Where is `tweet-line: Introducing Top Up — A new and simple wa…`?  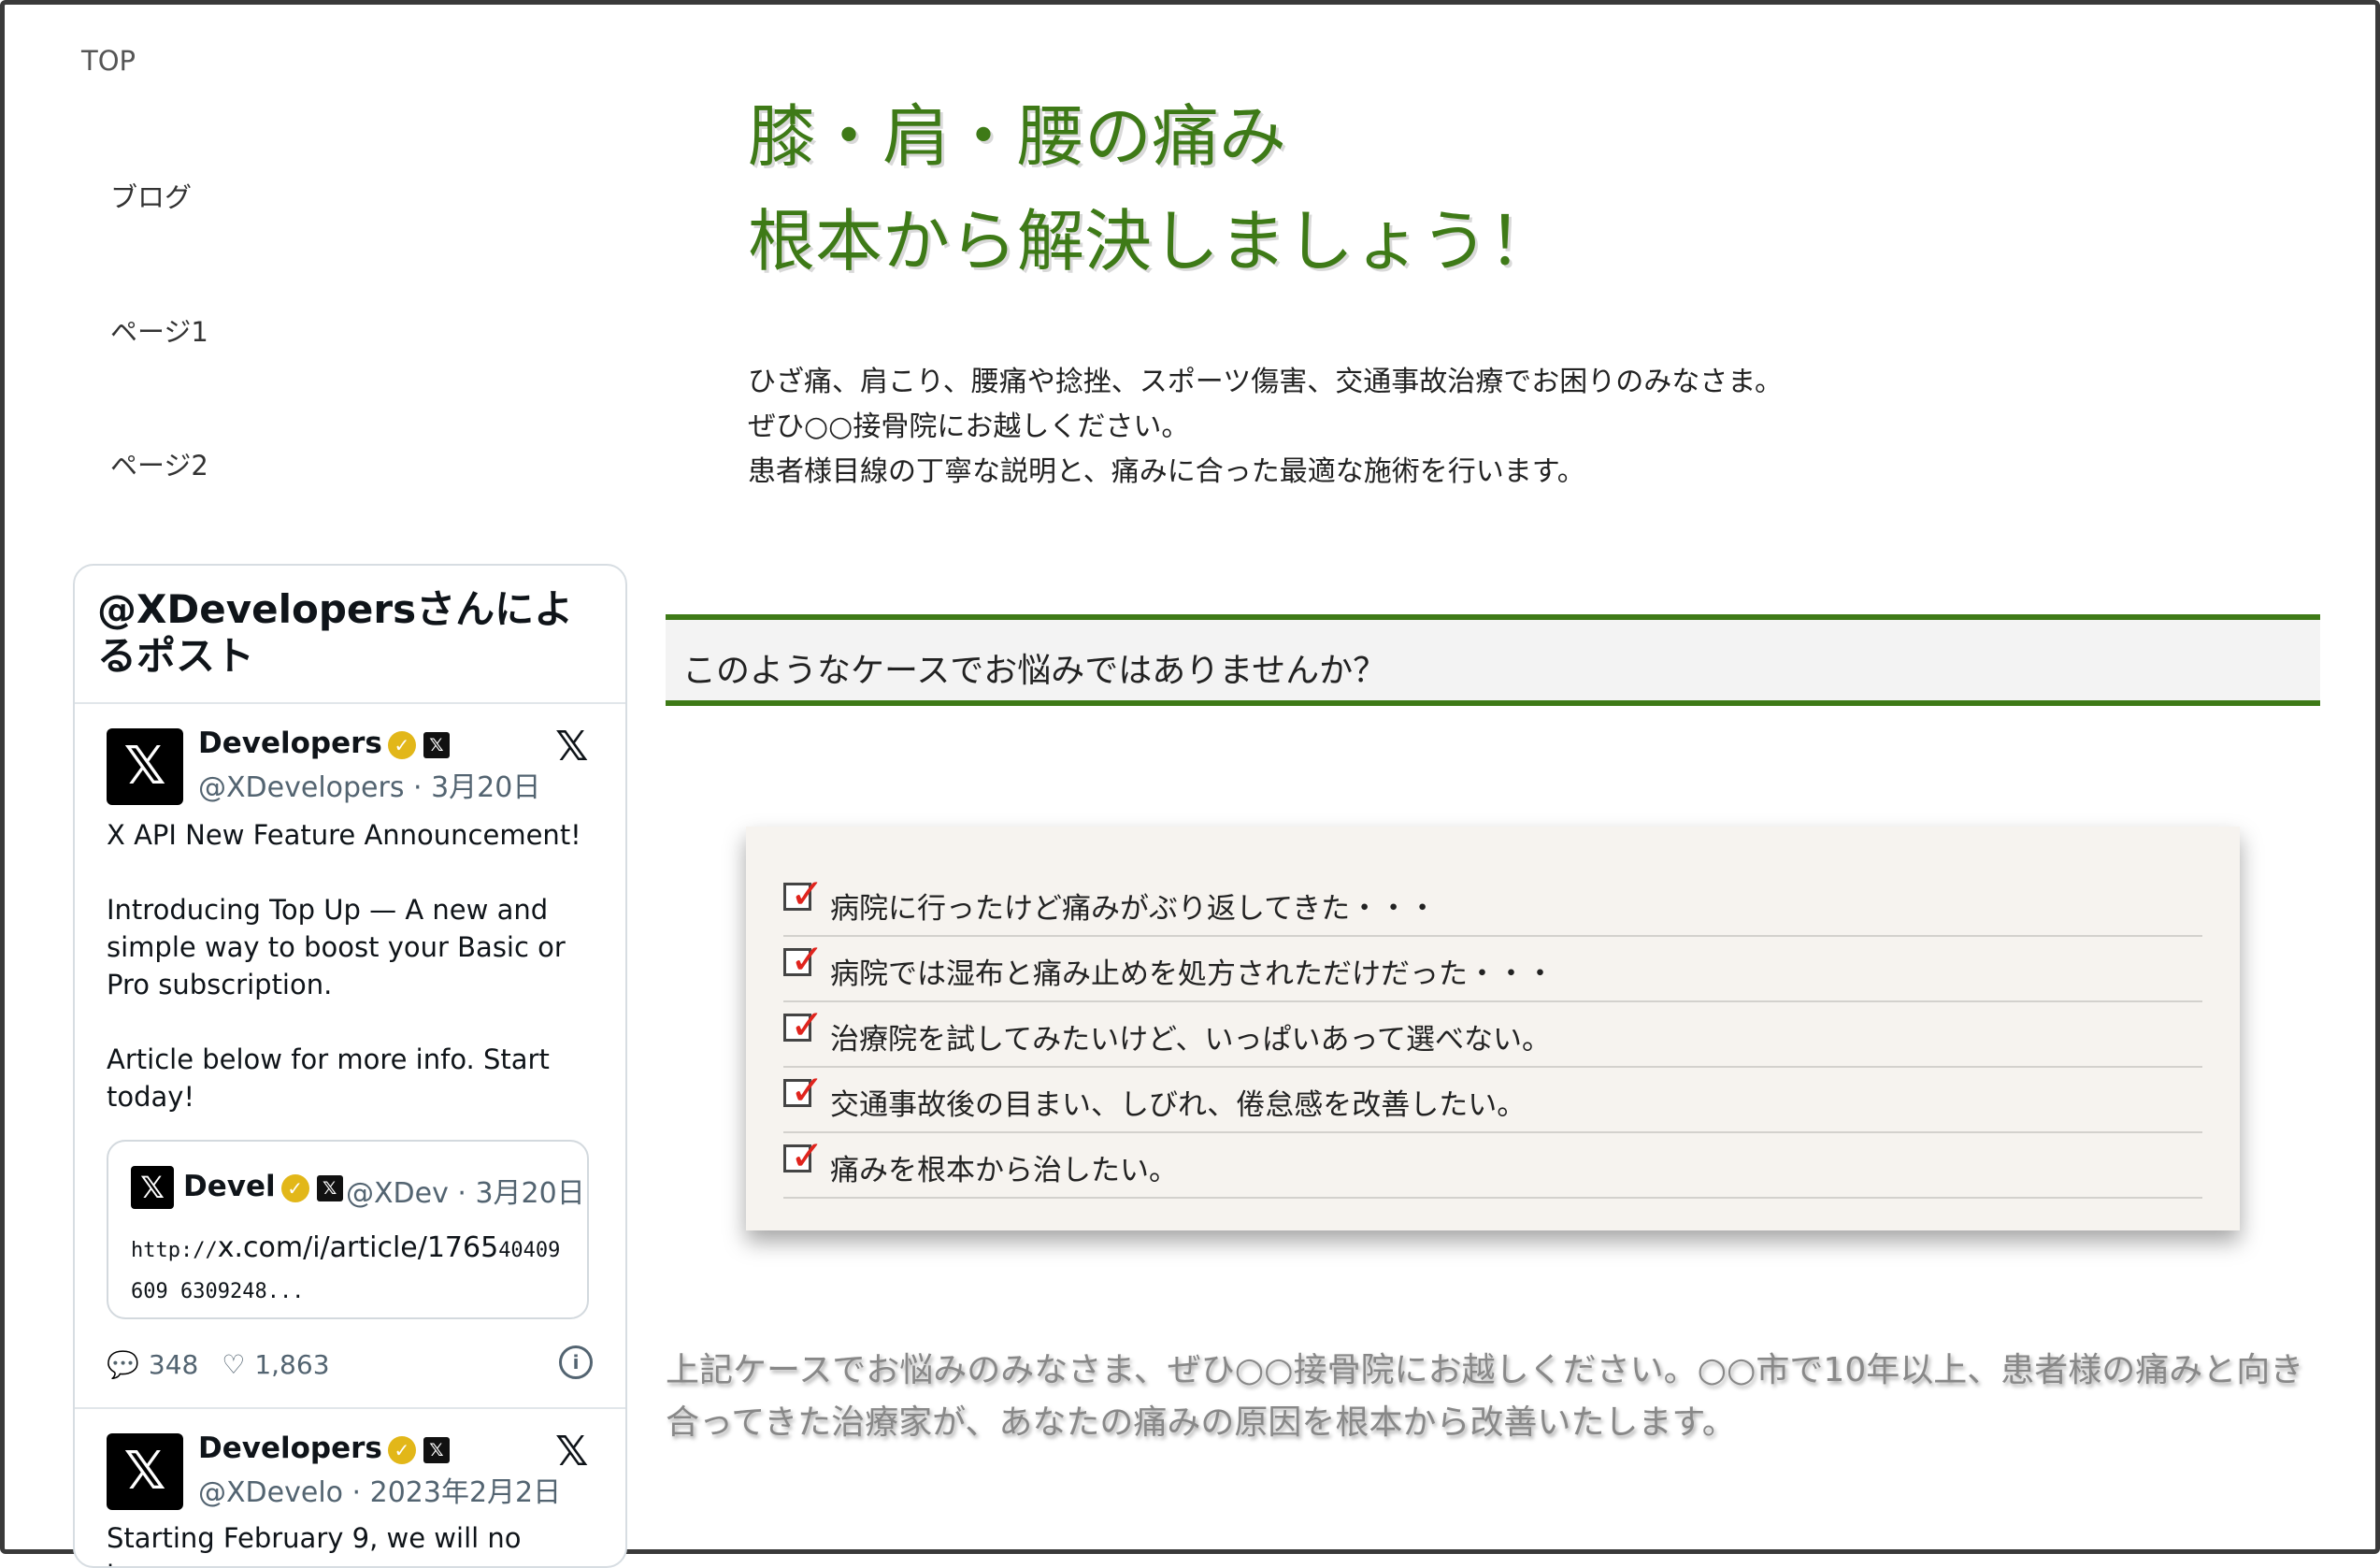 tweet-line: Introducing Top Up — A new and simple wa… is located at coordinates (336, 947).